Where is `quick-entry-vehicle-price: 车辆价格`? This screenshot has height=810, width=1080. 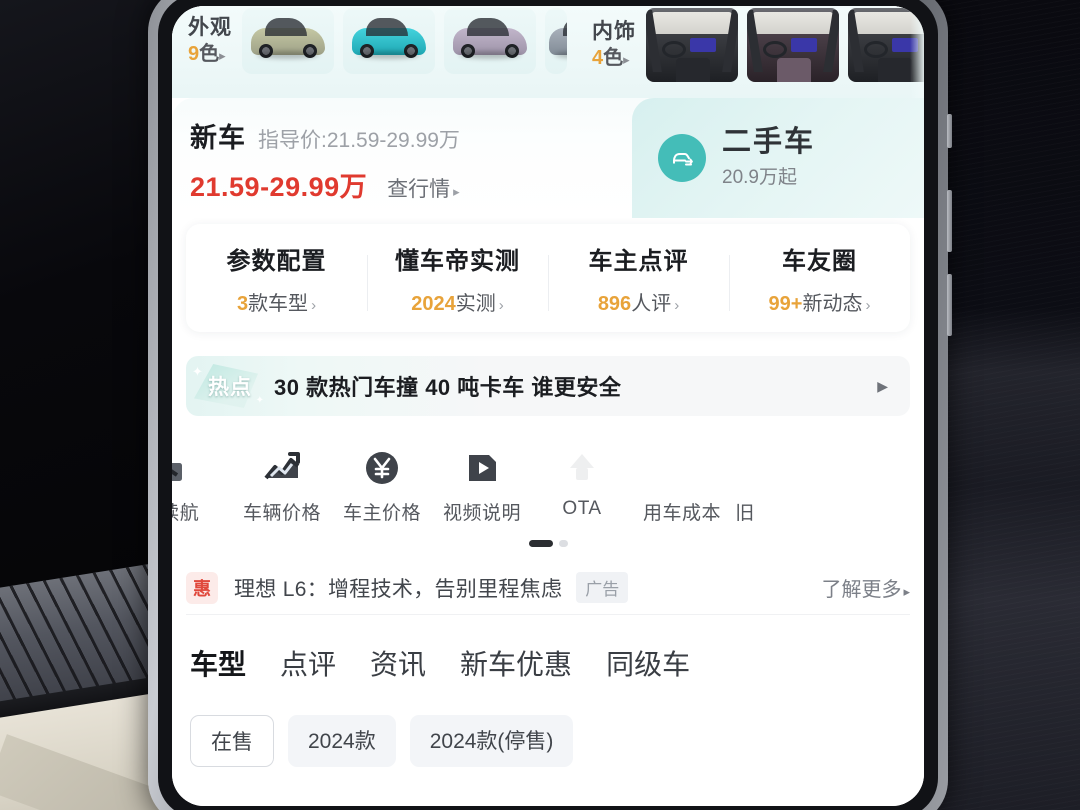 quick-entry-vehicle-price: 车辆价格 is located at coordinates (282, 483).